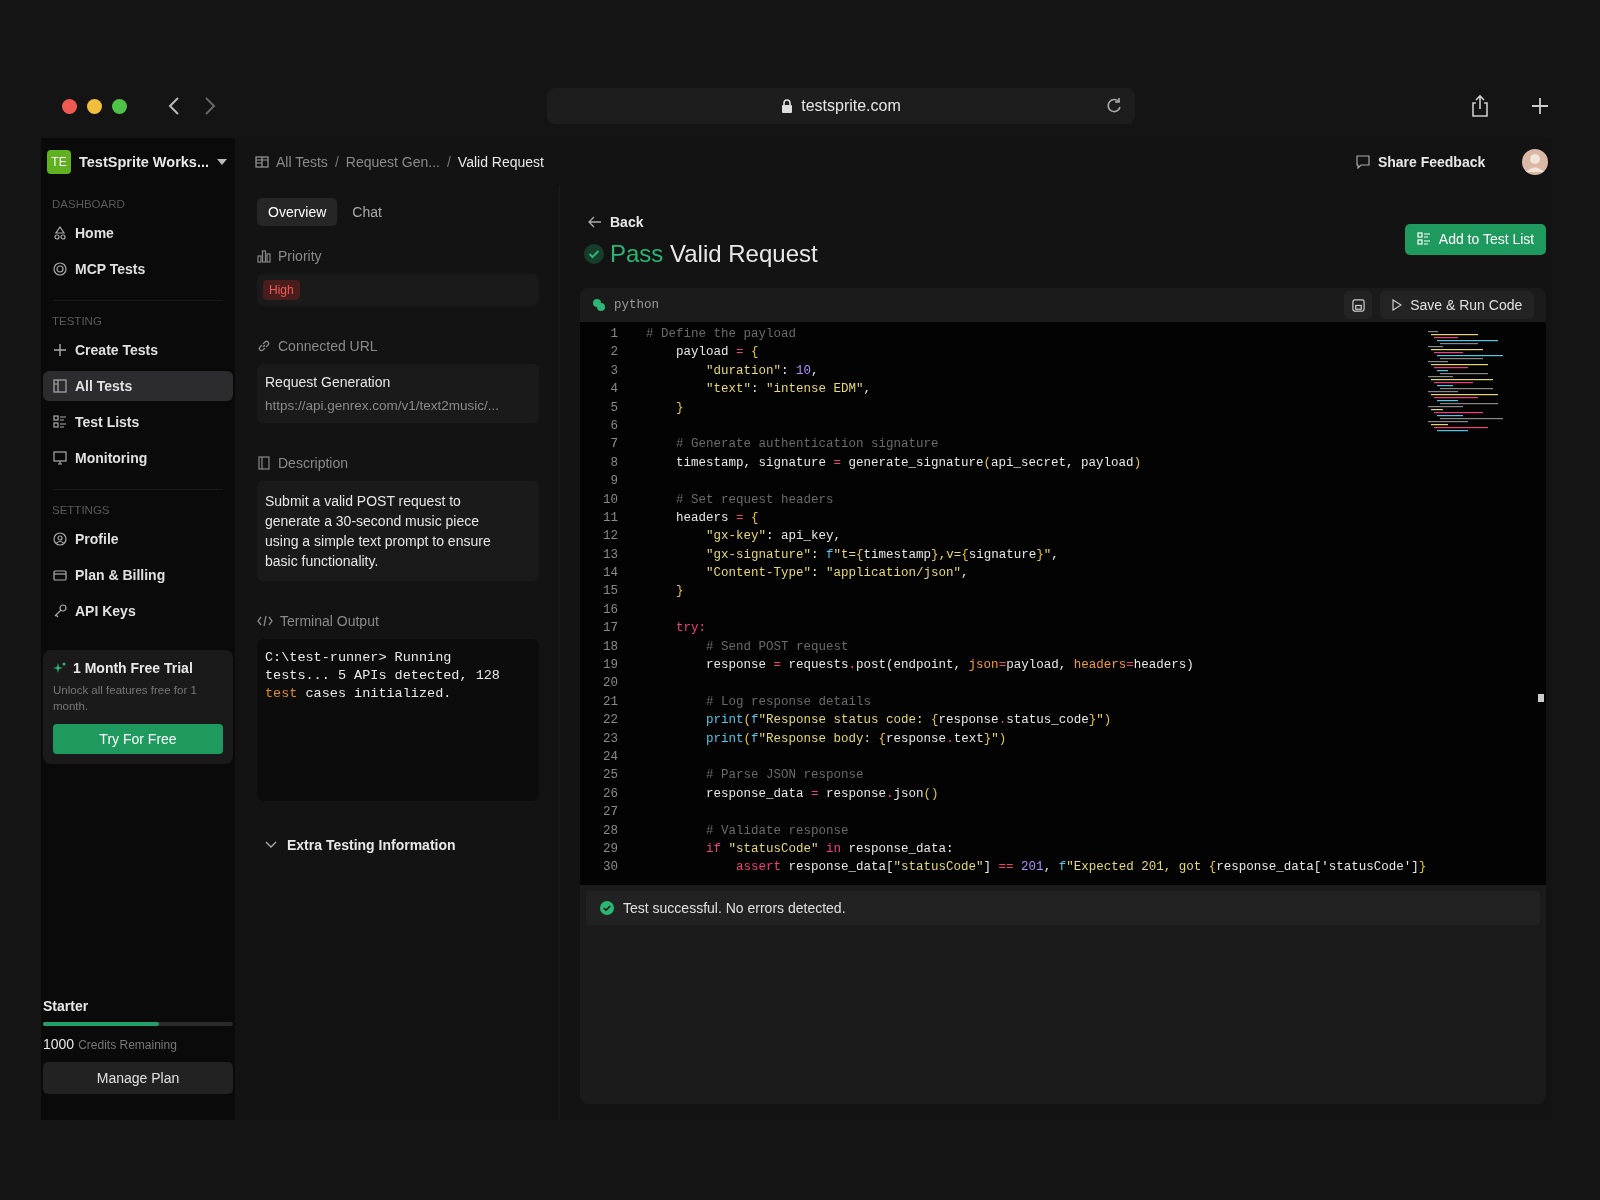  What do you see at coordinates (300, 256) in the screenshot?
I see `priority-label: Priority` at bounding box center [300, 256].